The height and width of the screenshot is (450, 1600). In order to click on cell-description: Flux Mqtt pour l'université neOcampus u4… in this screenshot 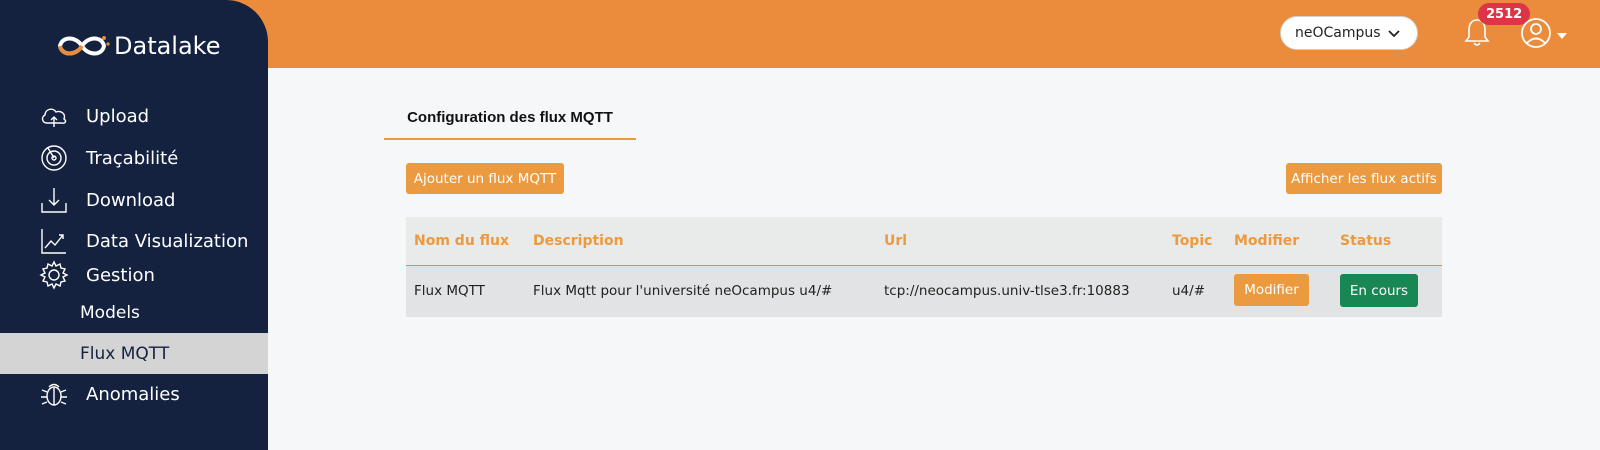, I will do `click(683, 291)`.